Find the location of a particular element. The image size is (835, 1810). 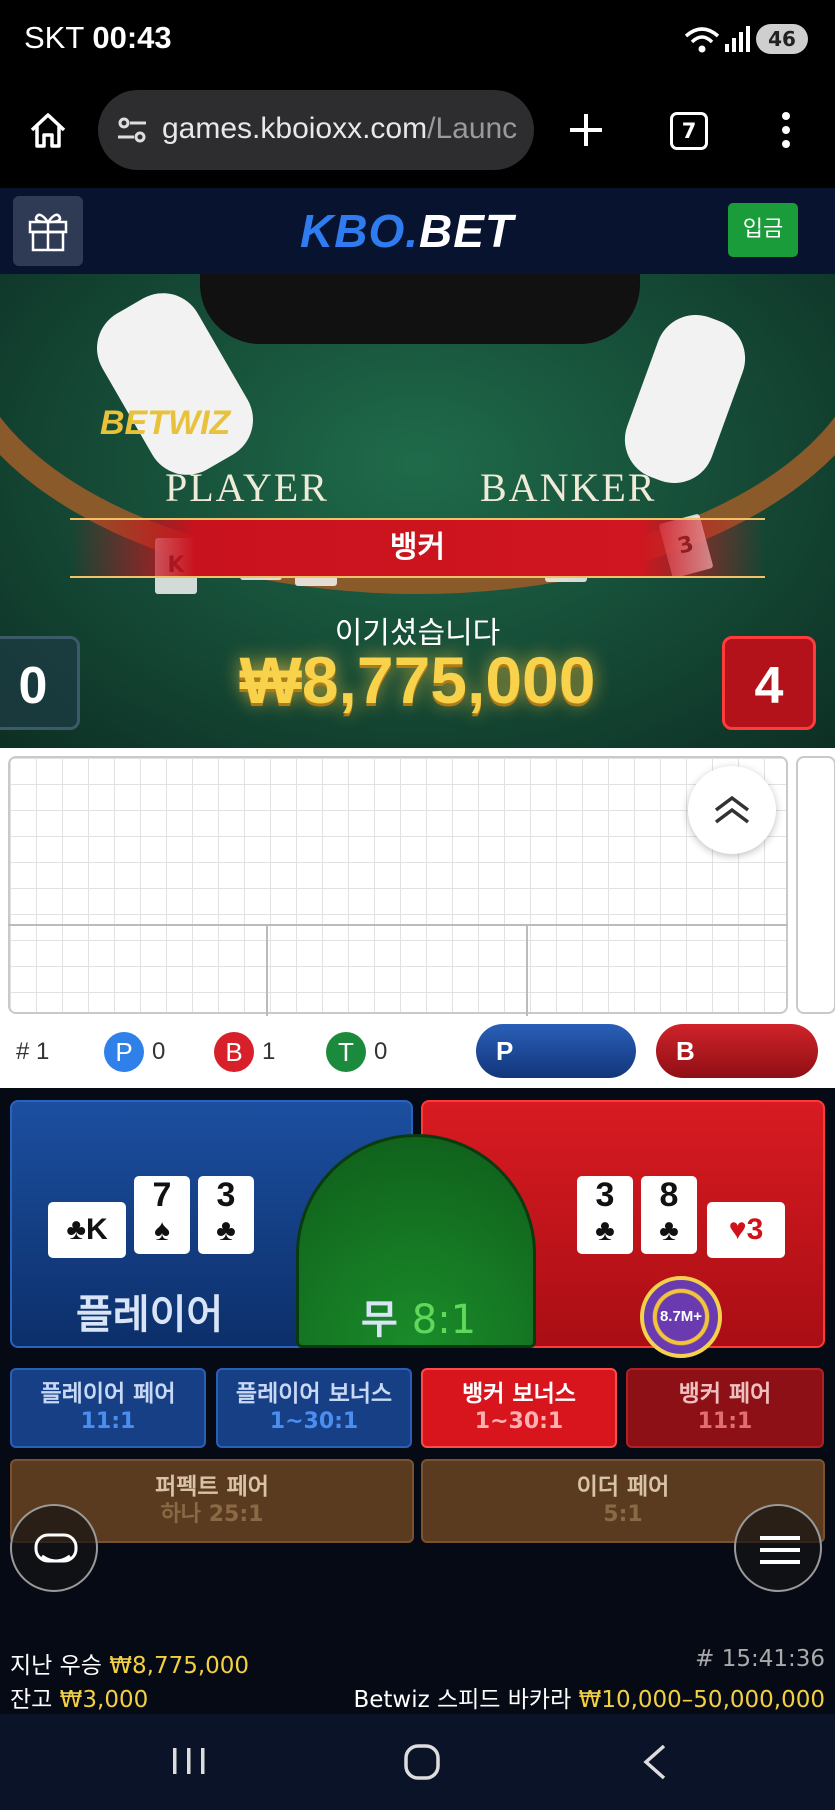

player-count: 0 is located at coordinates (159, 1051).